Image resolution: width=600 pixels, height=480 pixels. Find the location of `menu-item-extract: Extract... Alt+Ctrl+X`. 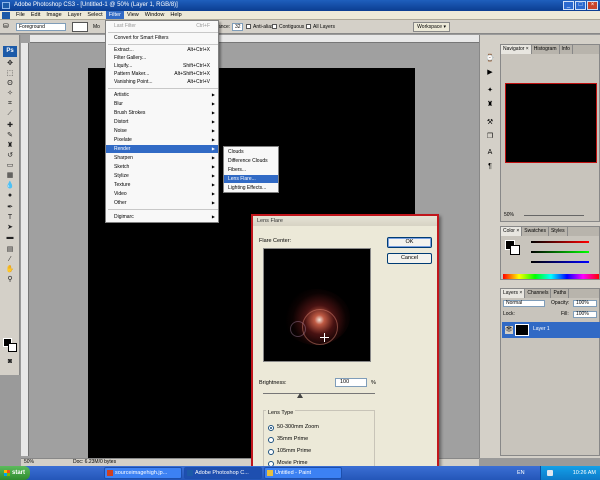

menu-item-extract: Extract... Alt+Ctrl+X is located at coordinates (162, 50).